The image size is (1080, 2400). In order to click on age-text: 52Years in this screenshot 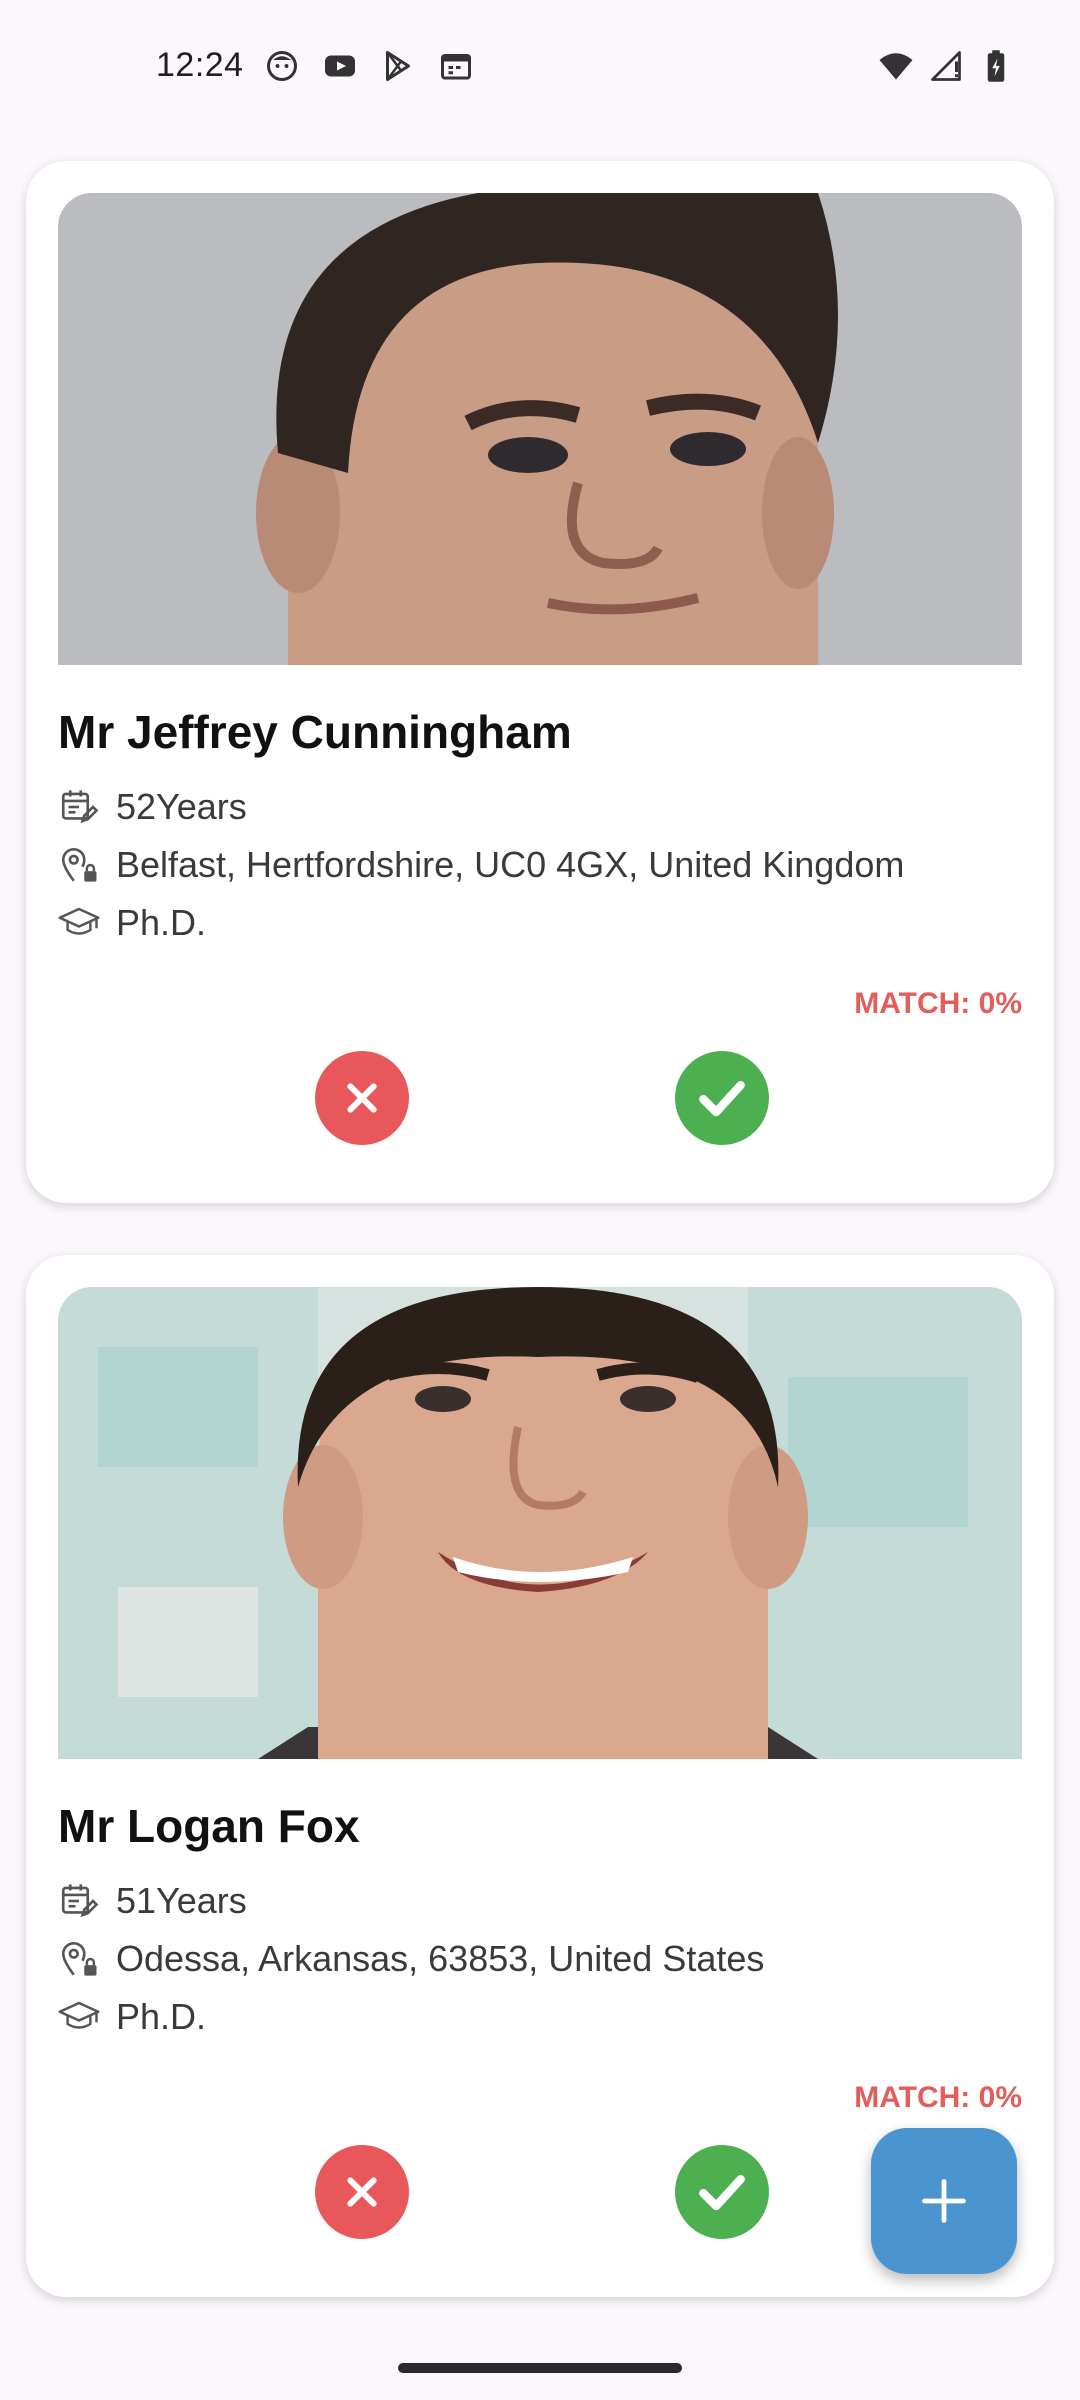, I will do `click(181, 806)`.